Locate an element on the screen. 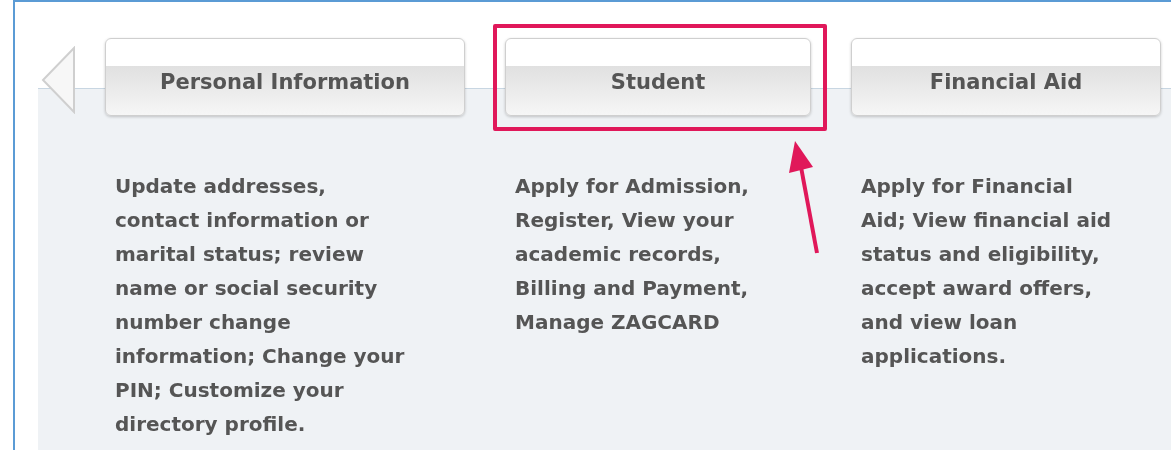  tab: Student is located at coordinates (658, 77).